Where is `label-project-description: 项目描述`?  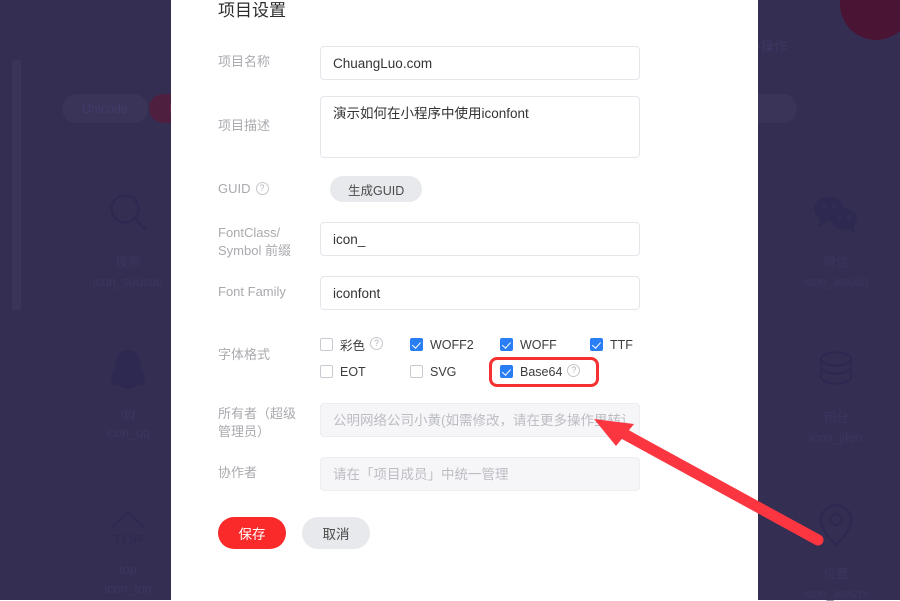 label-project-description: 项目描述 is located at coordinates (244, 125).